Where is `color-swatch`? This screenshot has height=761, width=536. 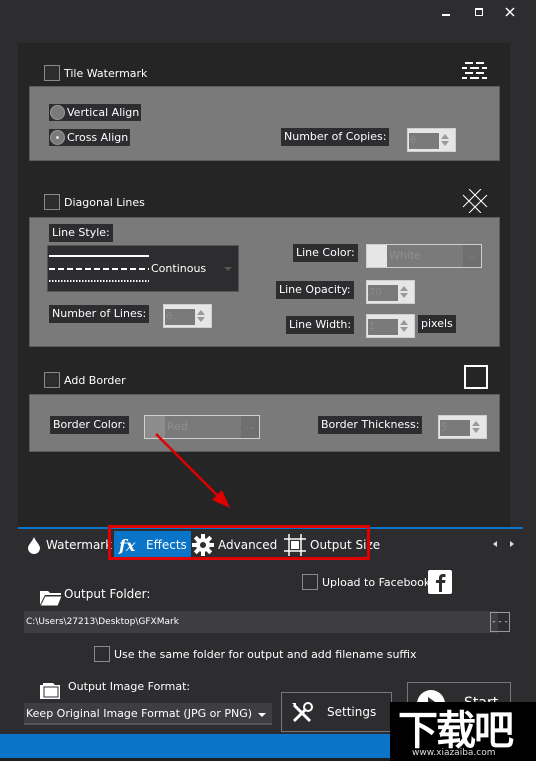
color-swatch is located at coordinates (377, 256).